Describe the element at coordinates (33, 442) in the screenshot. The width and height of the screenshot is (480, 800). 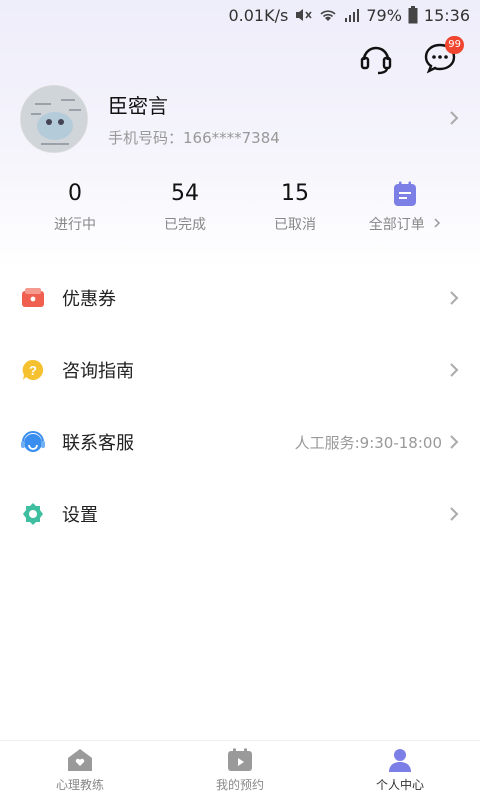
I see `support-headset-icon` at that location.